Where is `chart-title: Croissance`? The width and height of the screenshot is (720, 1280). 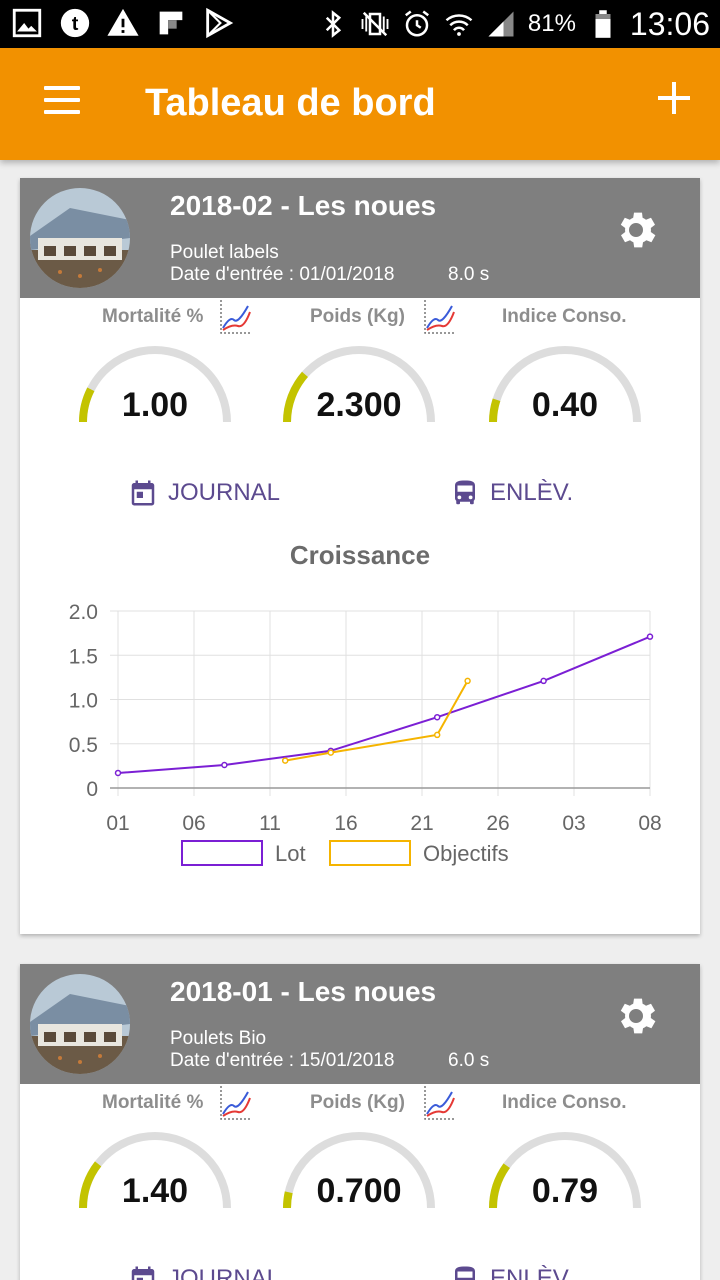 chart-title: Croissance is located at coordinates (360, 555).